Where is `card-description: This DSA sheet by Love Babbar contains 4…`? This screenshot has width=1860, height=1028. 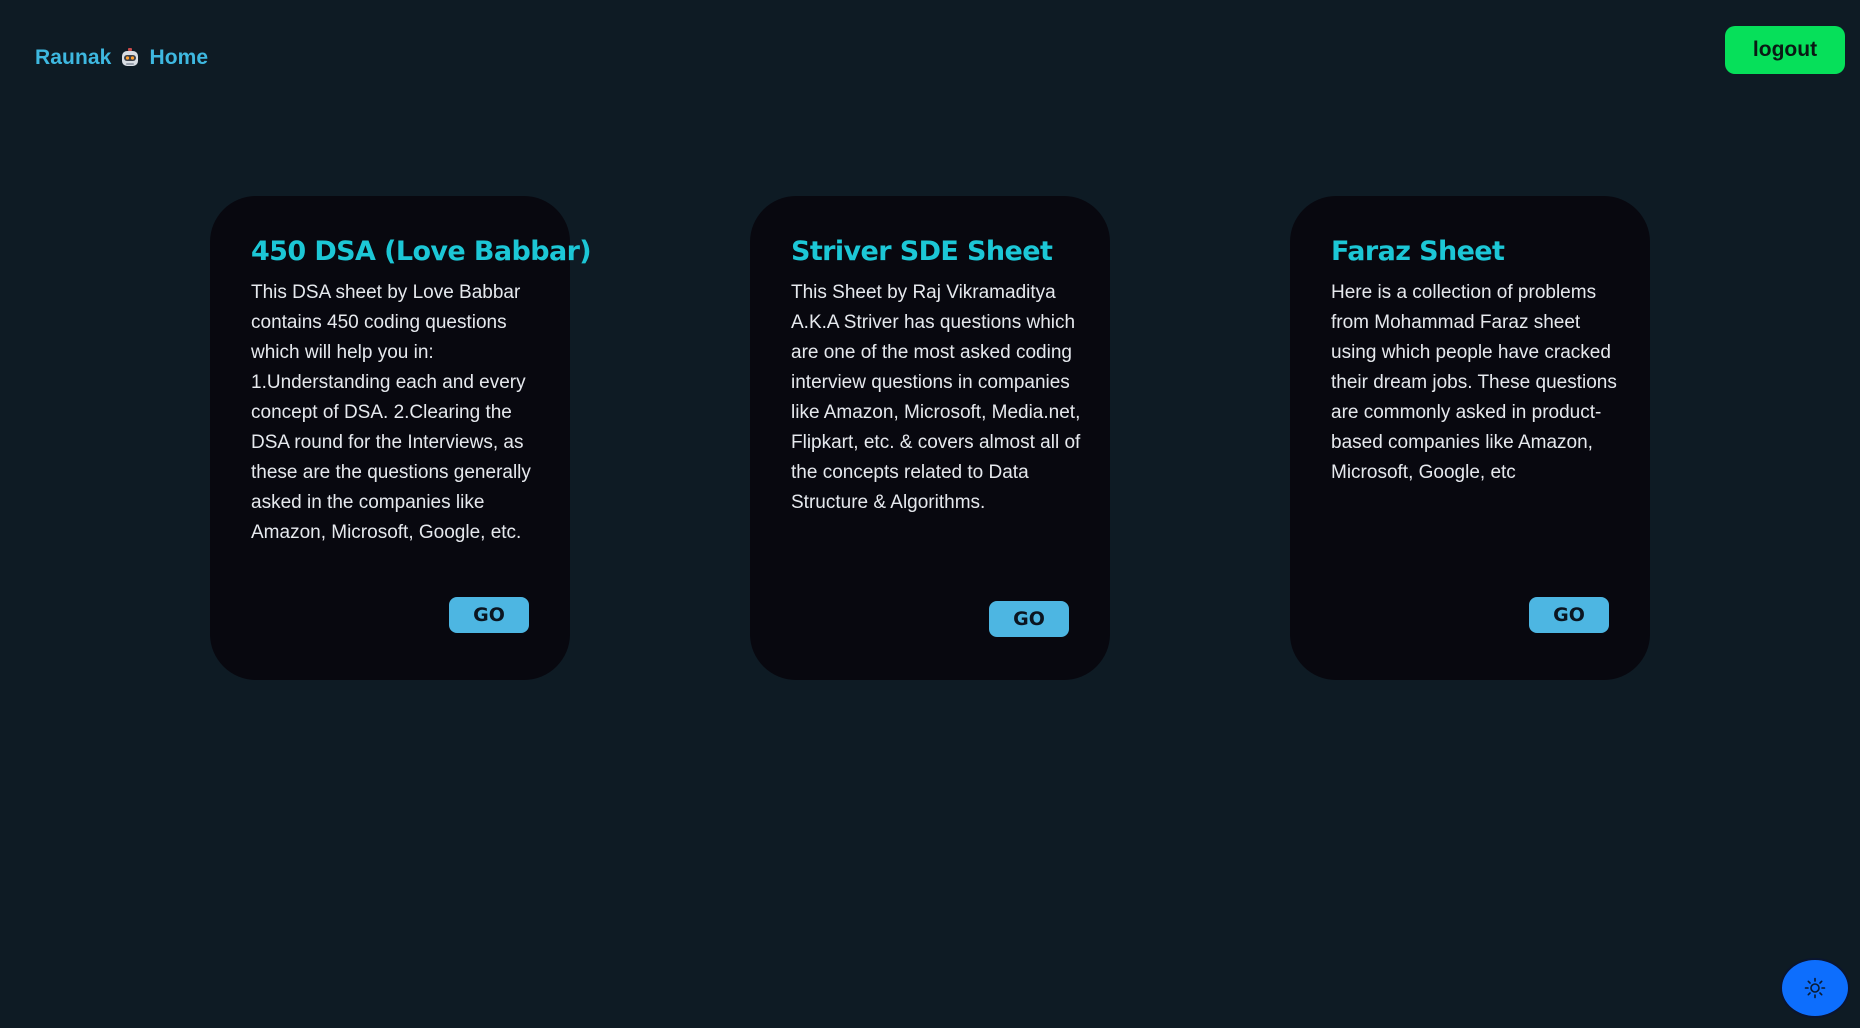 card-description: This DSA sheet by Love Babbar contains 4… is located at coordinates (391, 413).